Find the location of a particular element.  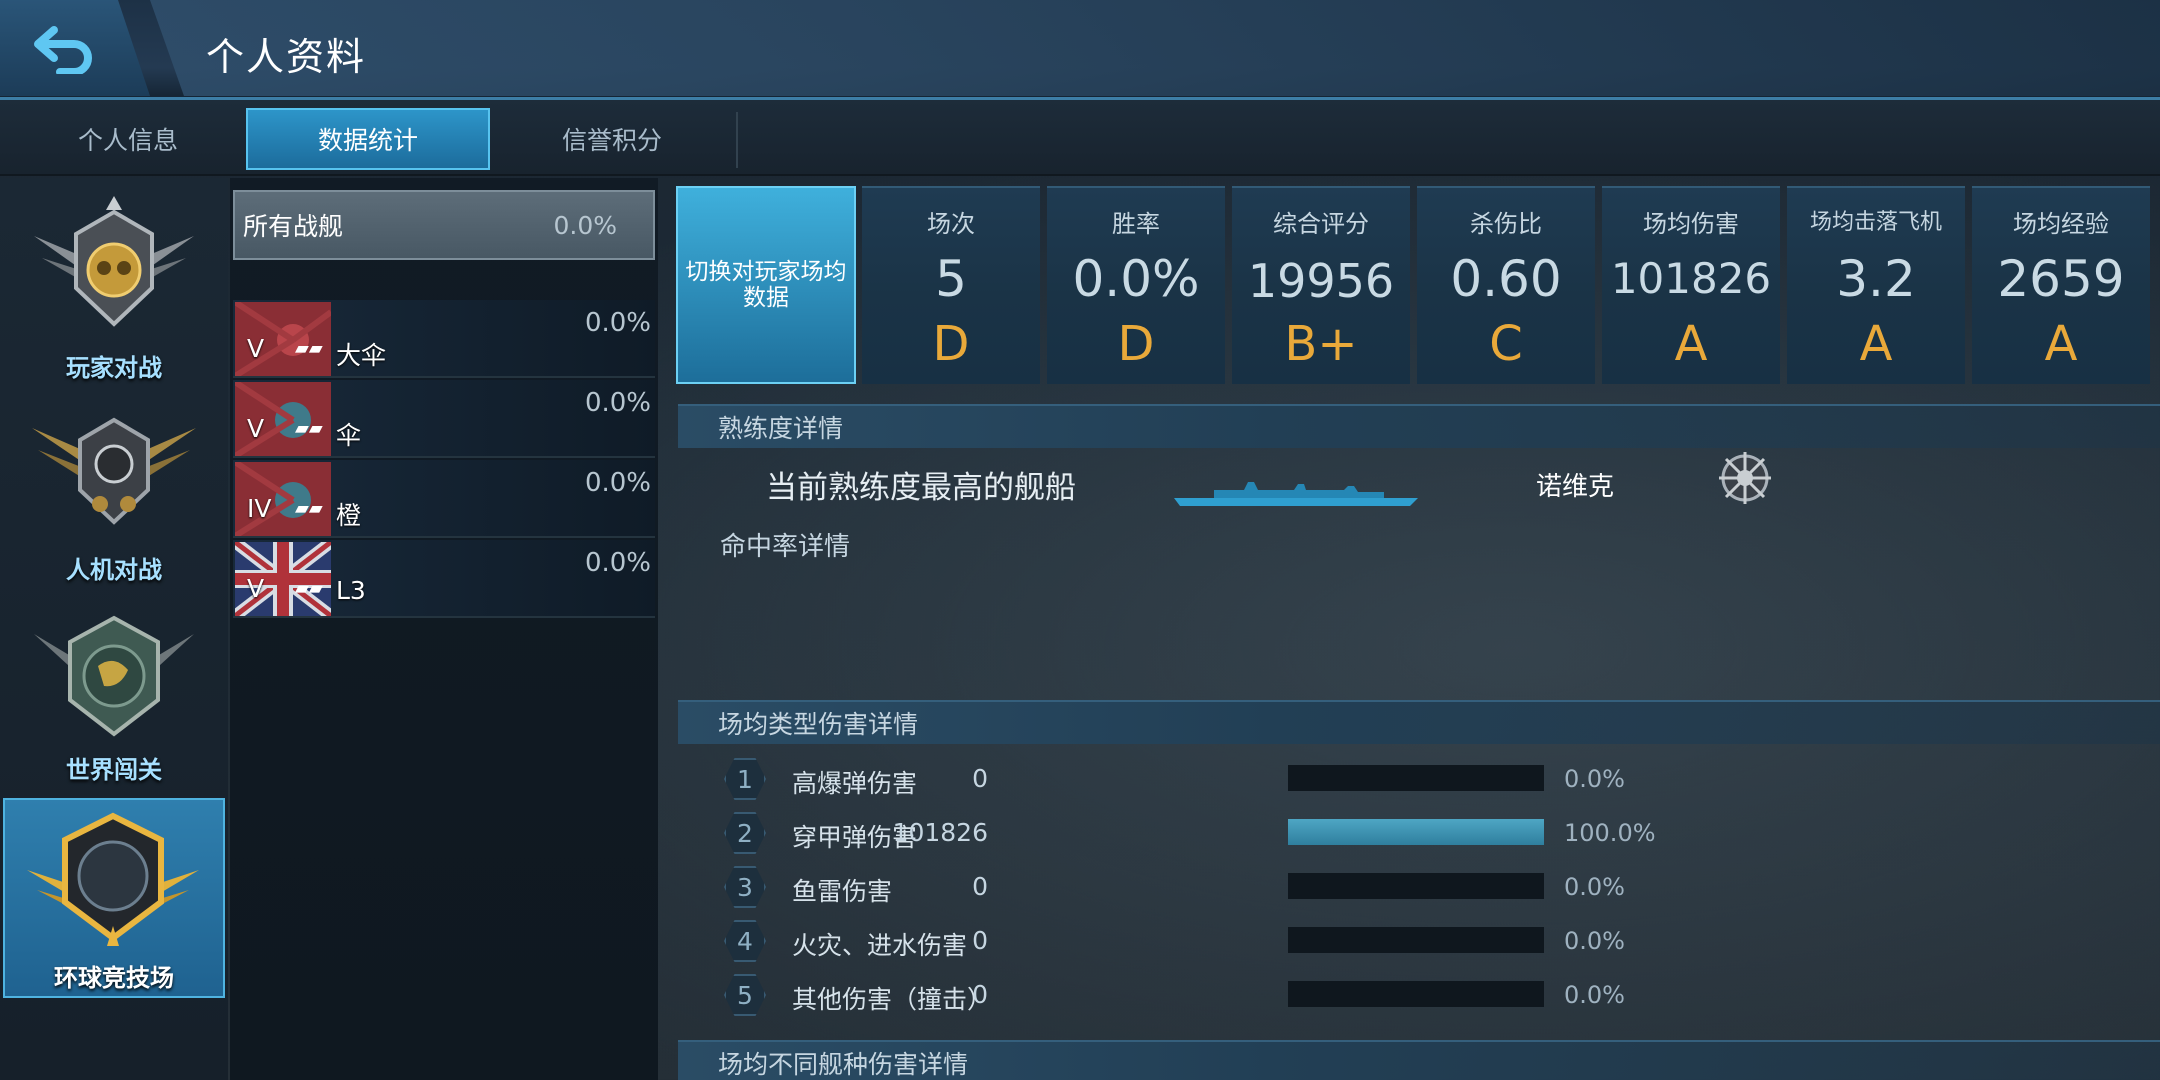

row-number: 5 is located at coordinates (745, 995).